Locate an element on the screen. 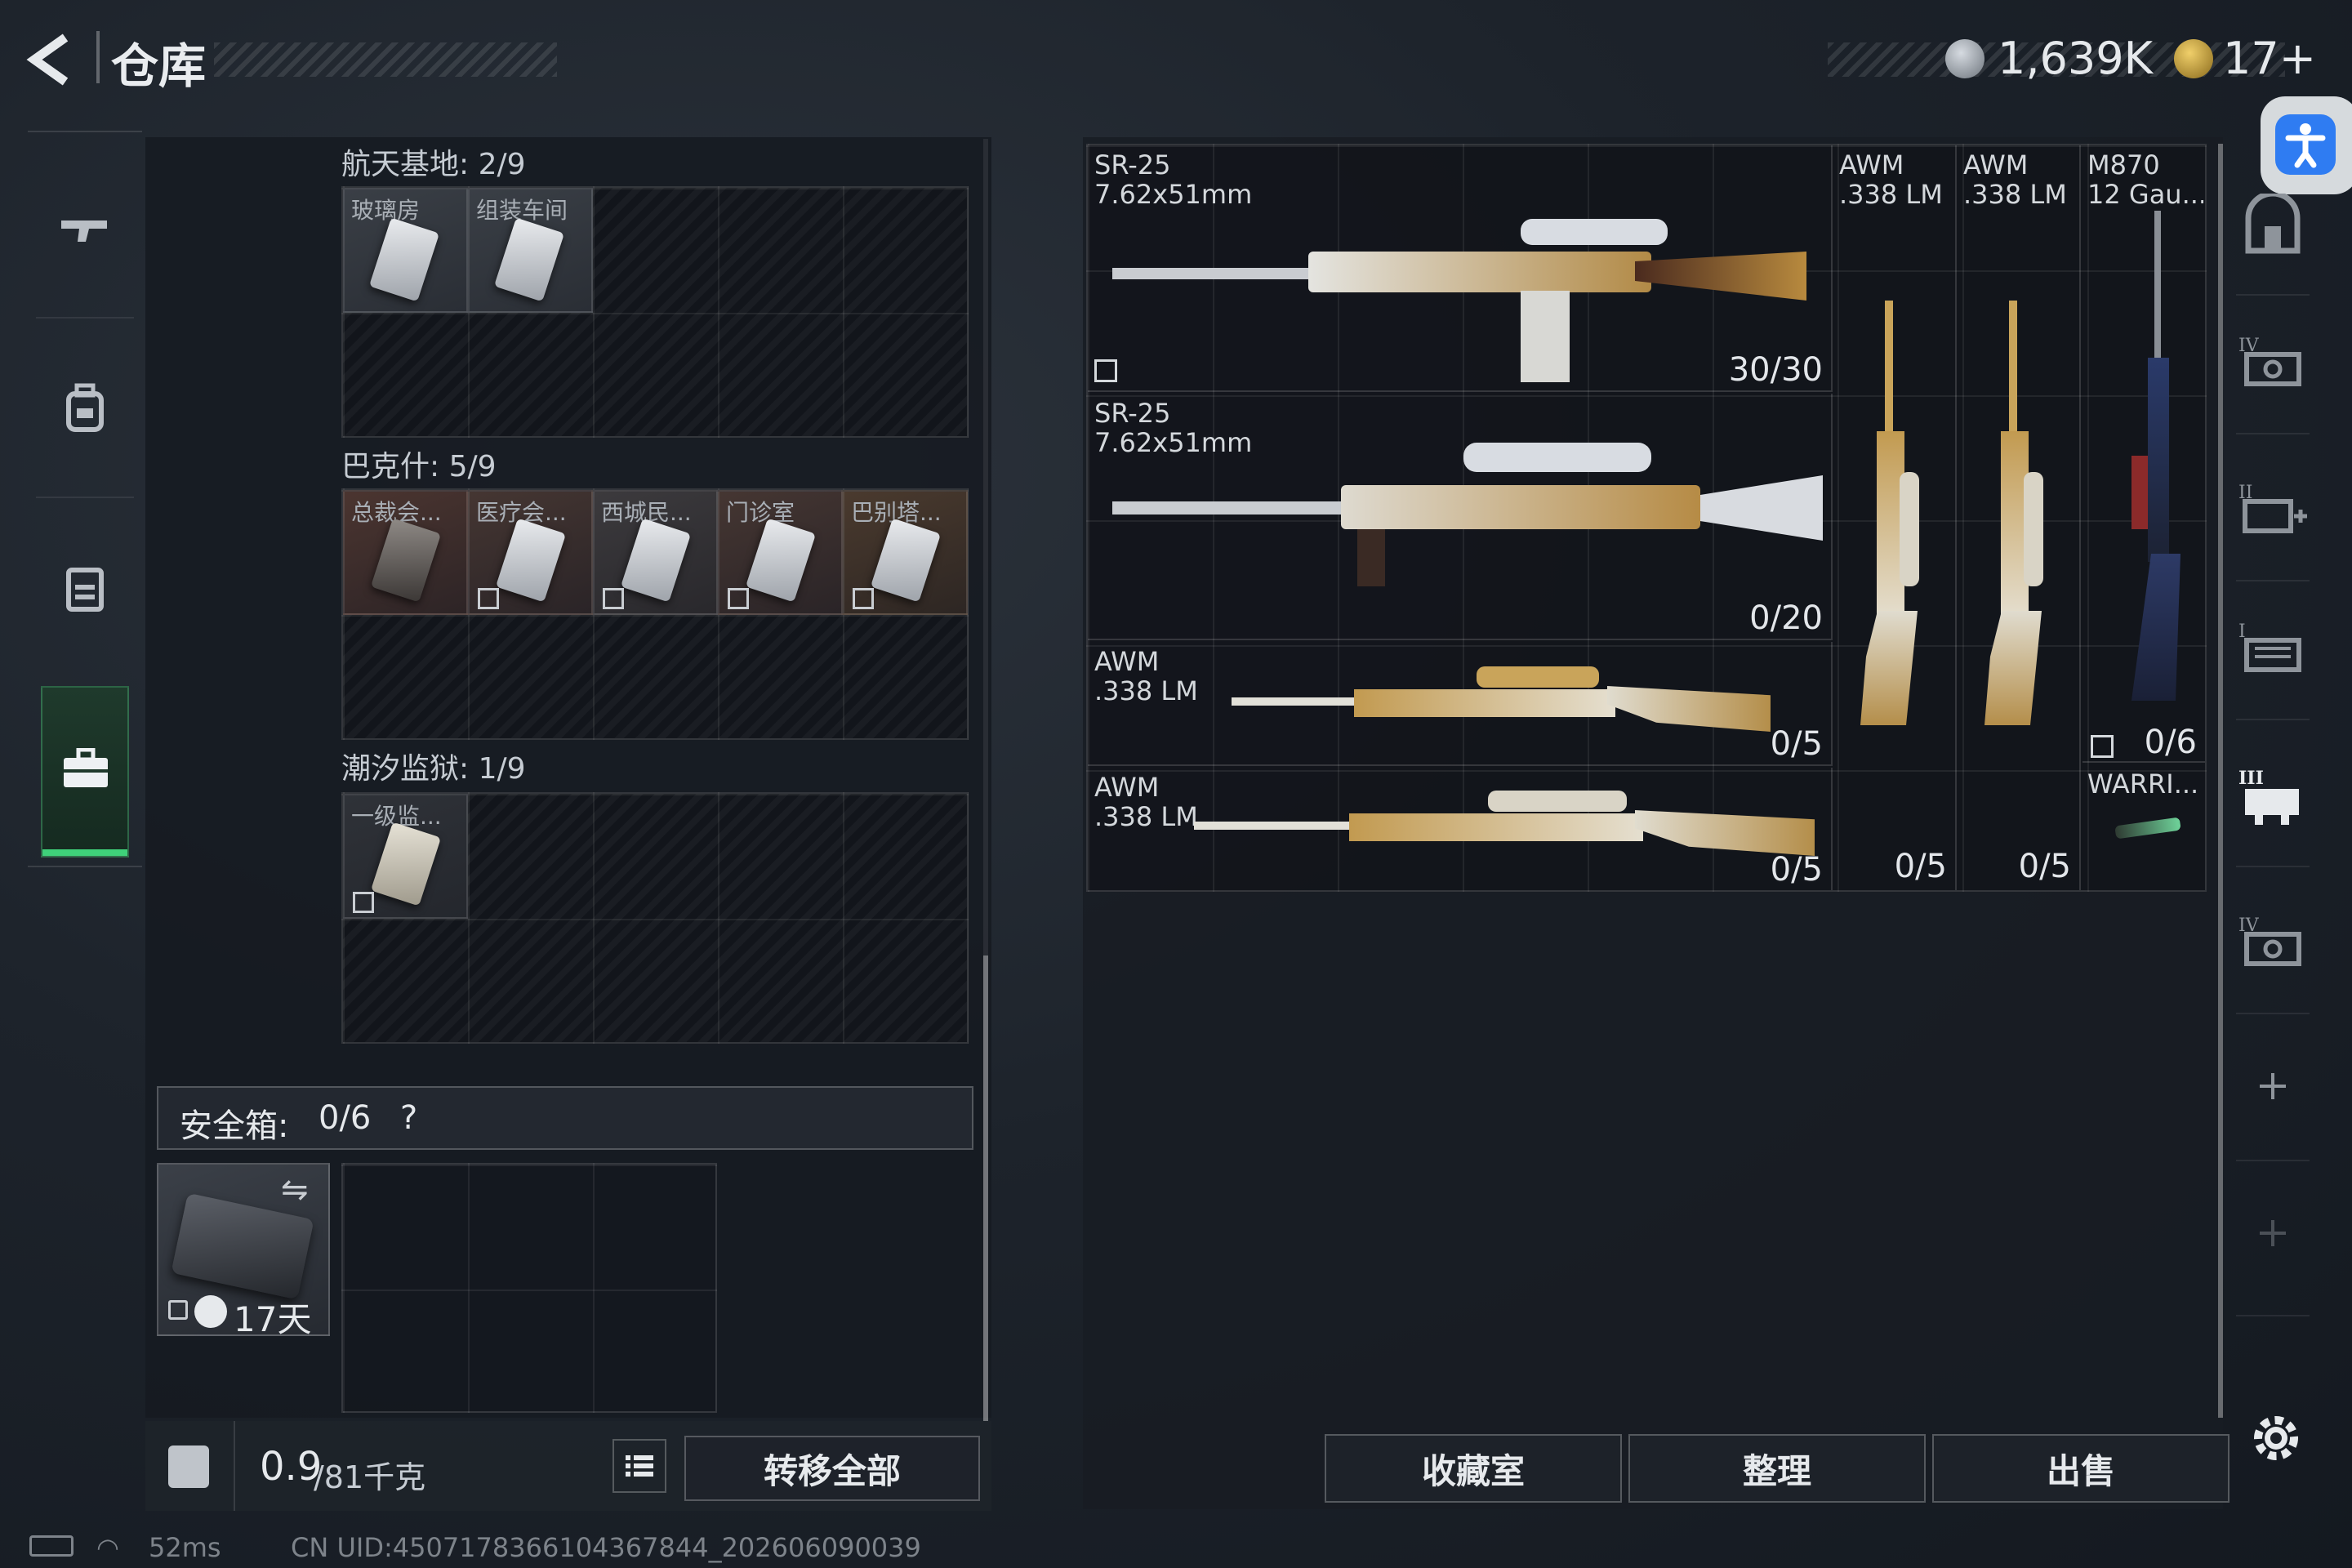 The height and width of the screenshot is (1568, 2352). storage-tab-iii-active: III is located at coordinates (2273, 796).